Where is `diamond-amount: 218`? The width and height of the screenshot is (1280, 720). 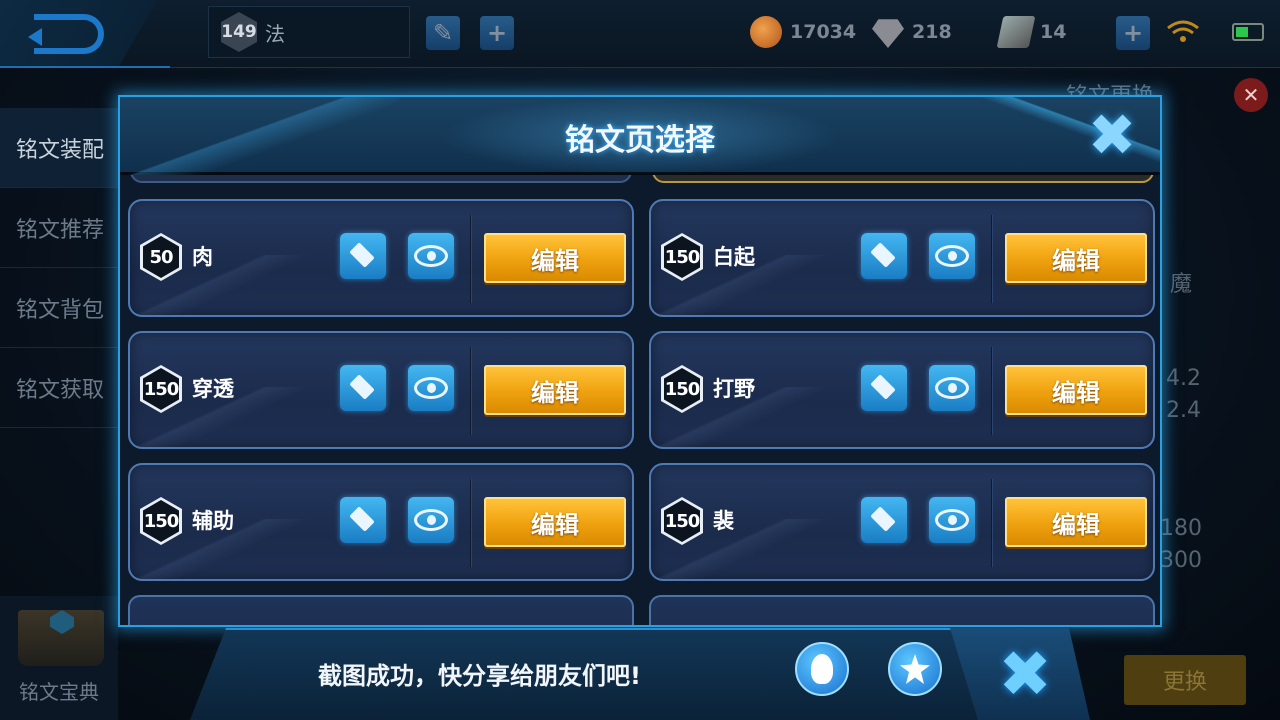 diamond-amount: 218 is located at coordinates (932, 32).